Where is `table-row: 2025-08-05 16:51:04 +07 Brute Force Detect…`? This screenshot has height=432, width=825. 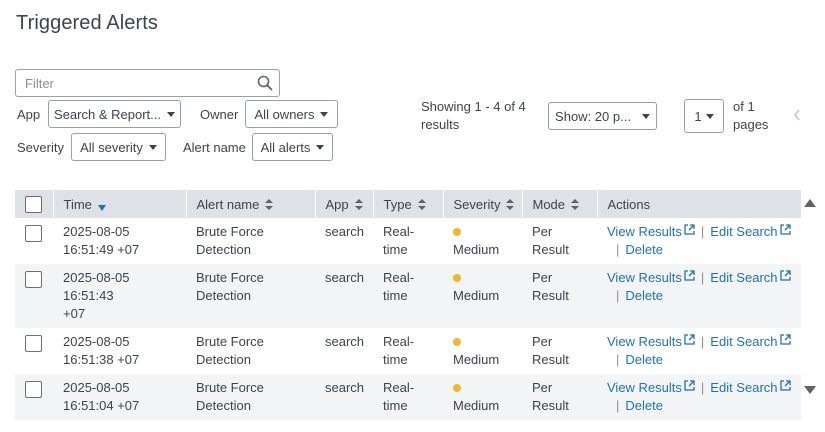 table-row: 2025-08-05 16:51:04 +07 Brute Force Detect… is located at coordinates (408, 397).